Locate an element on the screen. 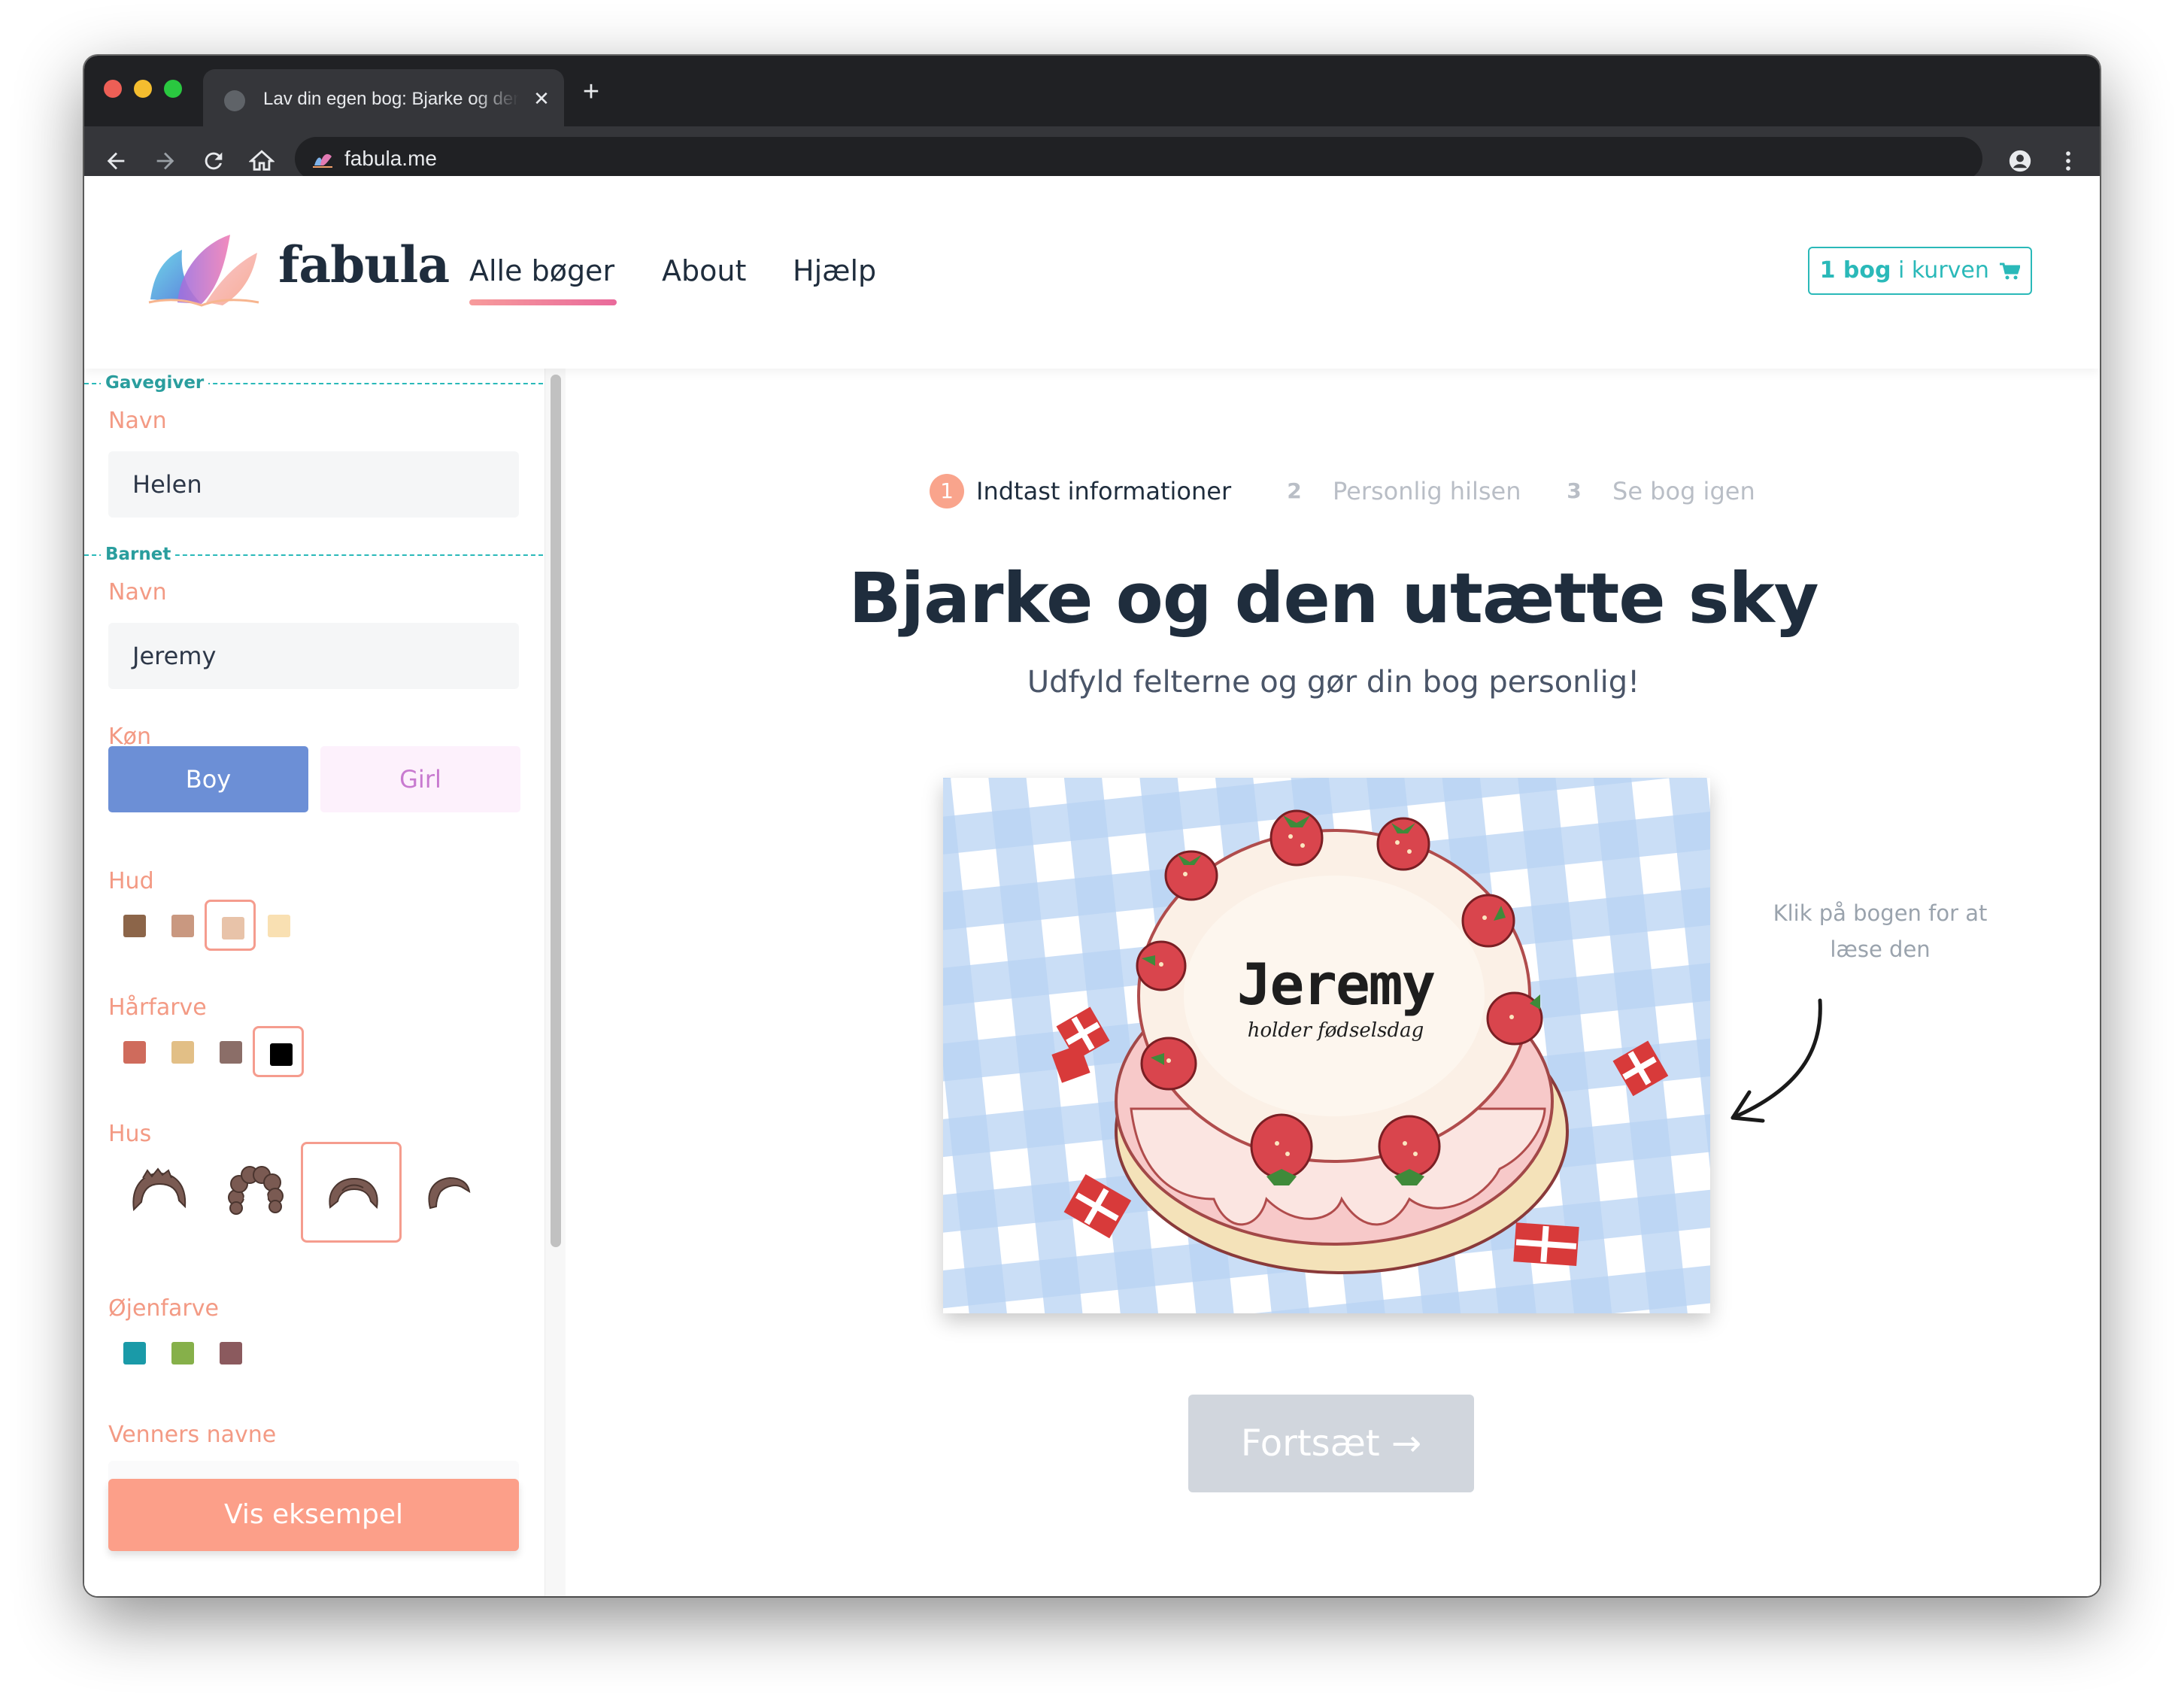  forward-icon is located at coordinates (165, 161).